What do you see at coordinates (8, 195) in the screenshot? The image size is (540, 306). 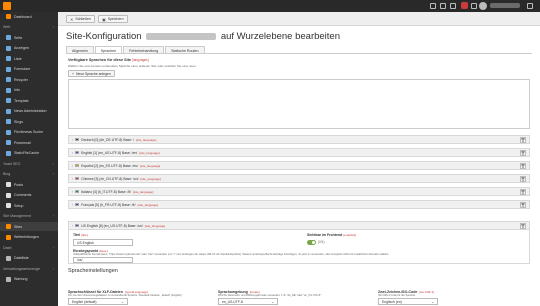 I see `comments-icon` at bounding box center [8, 195].